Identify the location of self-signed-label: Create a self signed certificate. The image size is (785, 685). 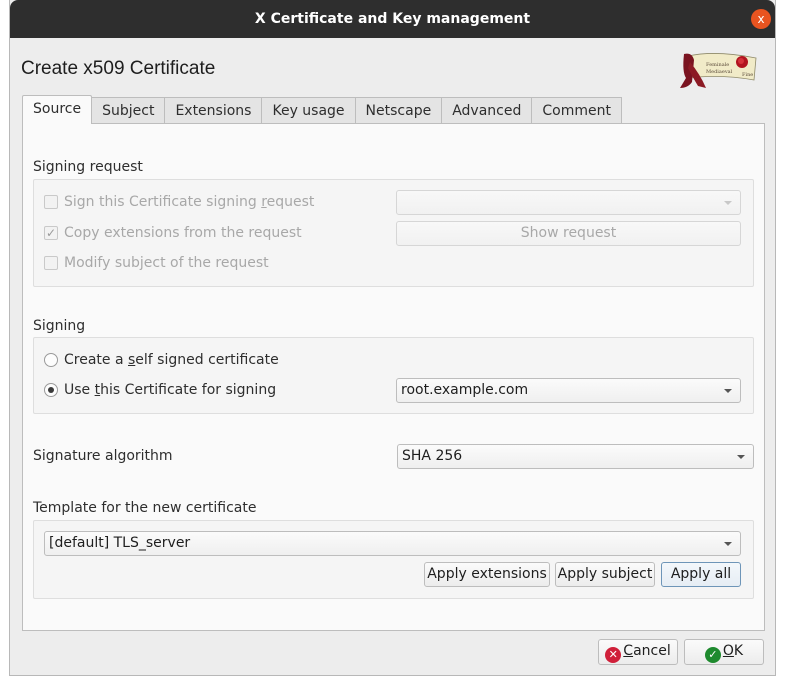
(171, 360).